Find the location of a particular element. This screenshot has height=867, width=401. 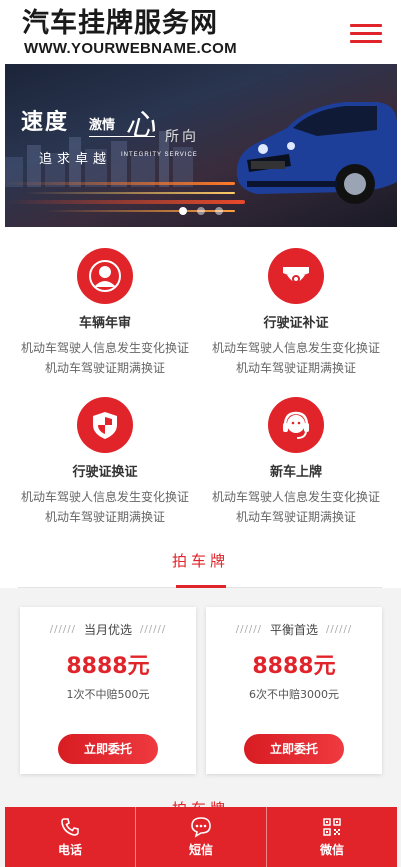

plan-name: 平衡首选 is located at coordinates (293, 630).